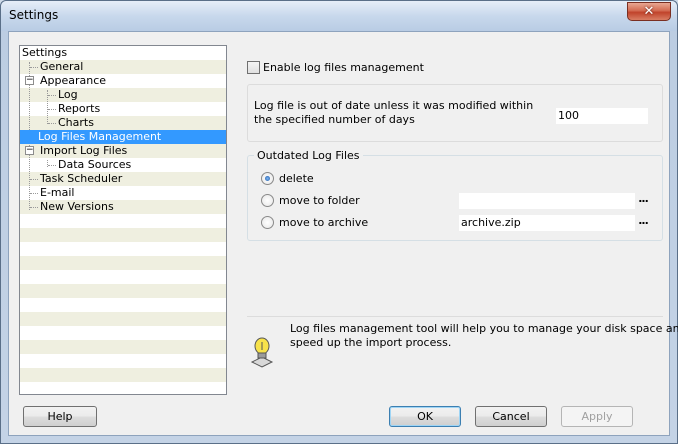 The width and height of the screenshot is (678, 444). Describe the element at coordinates (34, 15) in the screenshot. I see `window-title: Settings` at that location.